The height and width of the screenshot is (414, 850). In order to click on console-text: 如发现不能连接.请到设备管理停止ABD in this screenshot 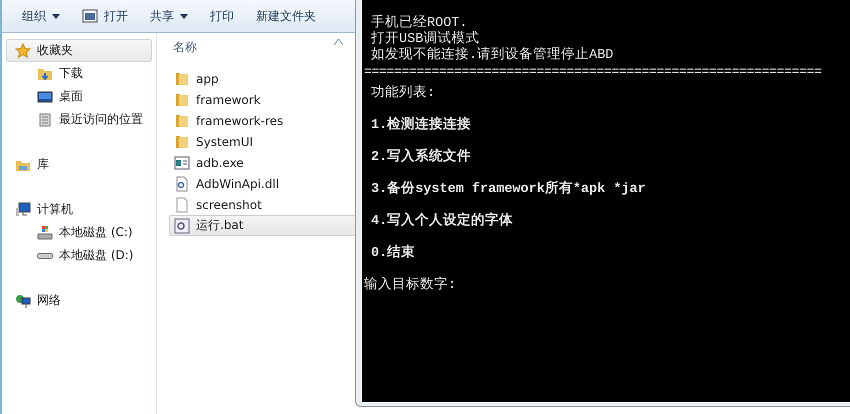, I will do `click(492, 56)`.